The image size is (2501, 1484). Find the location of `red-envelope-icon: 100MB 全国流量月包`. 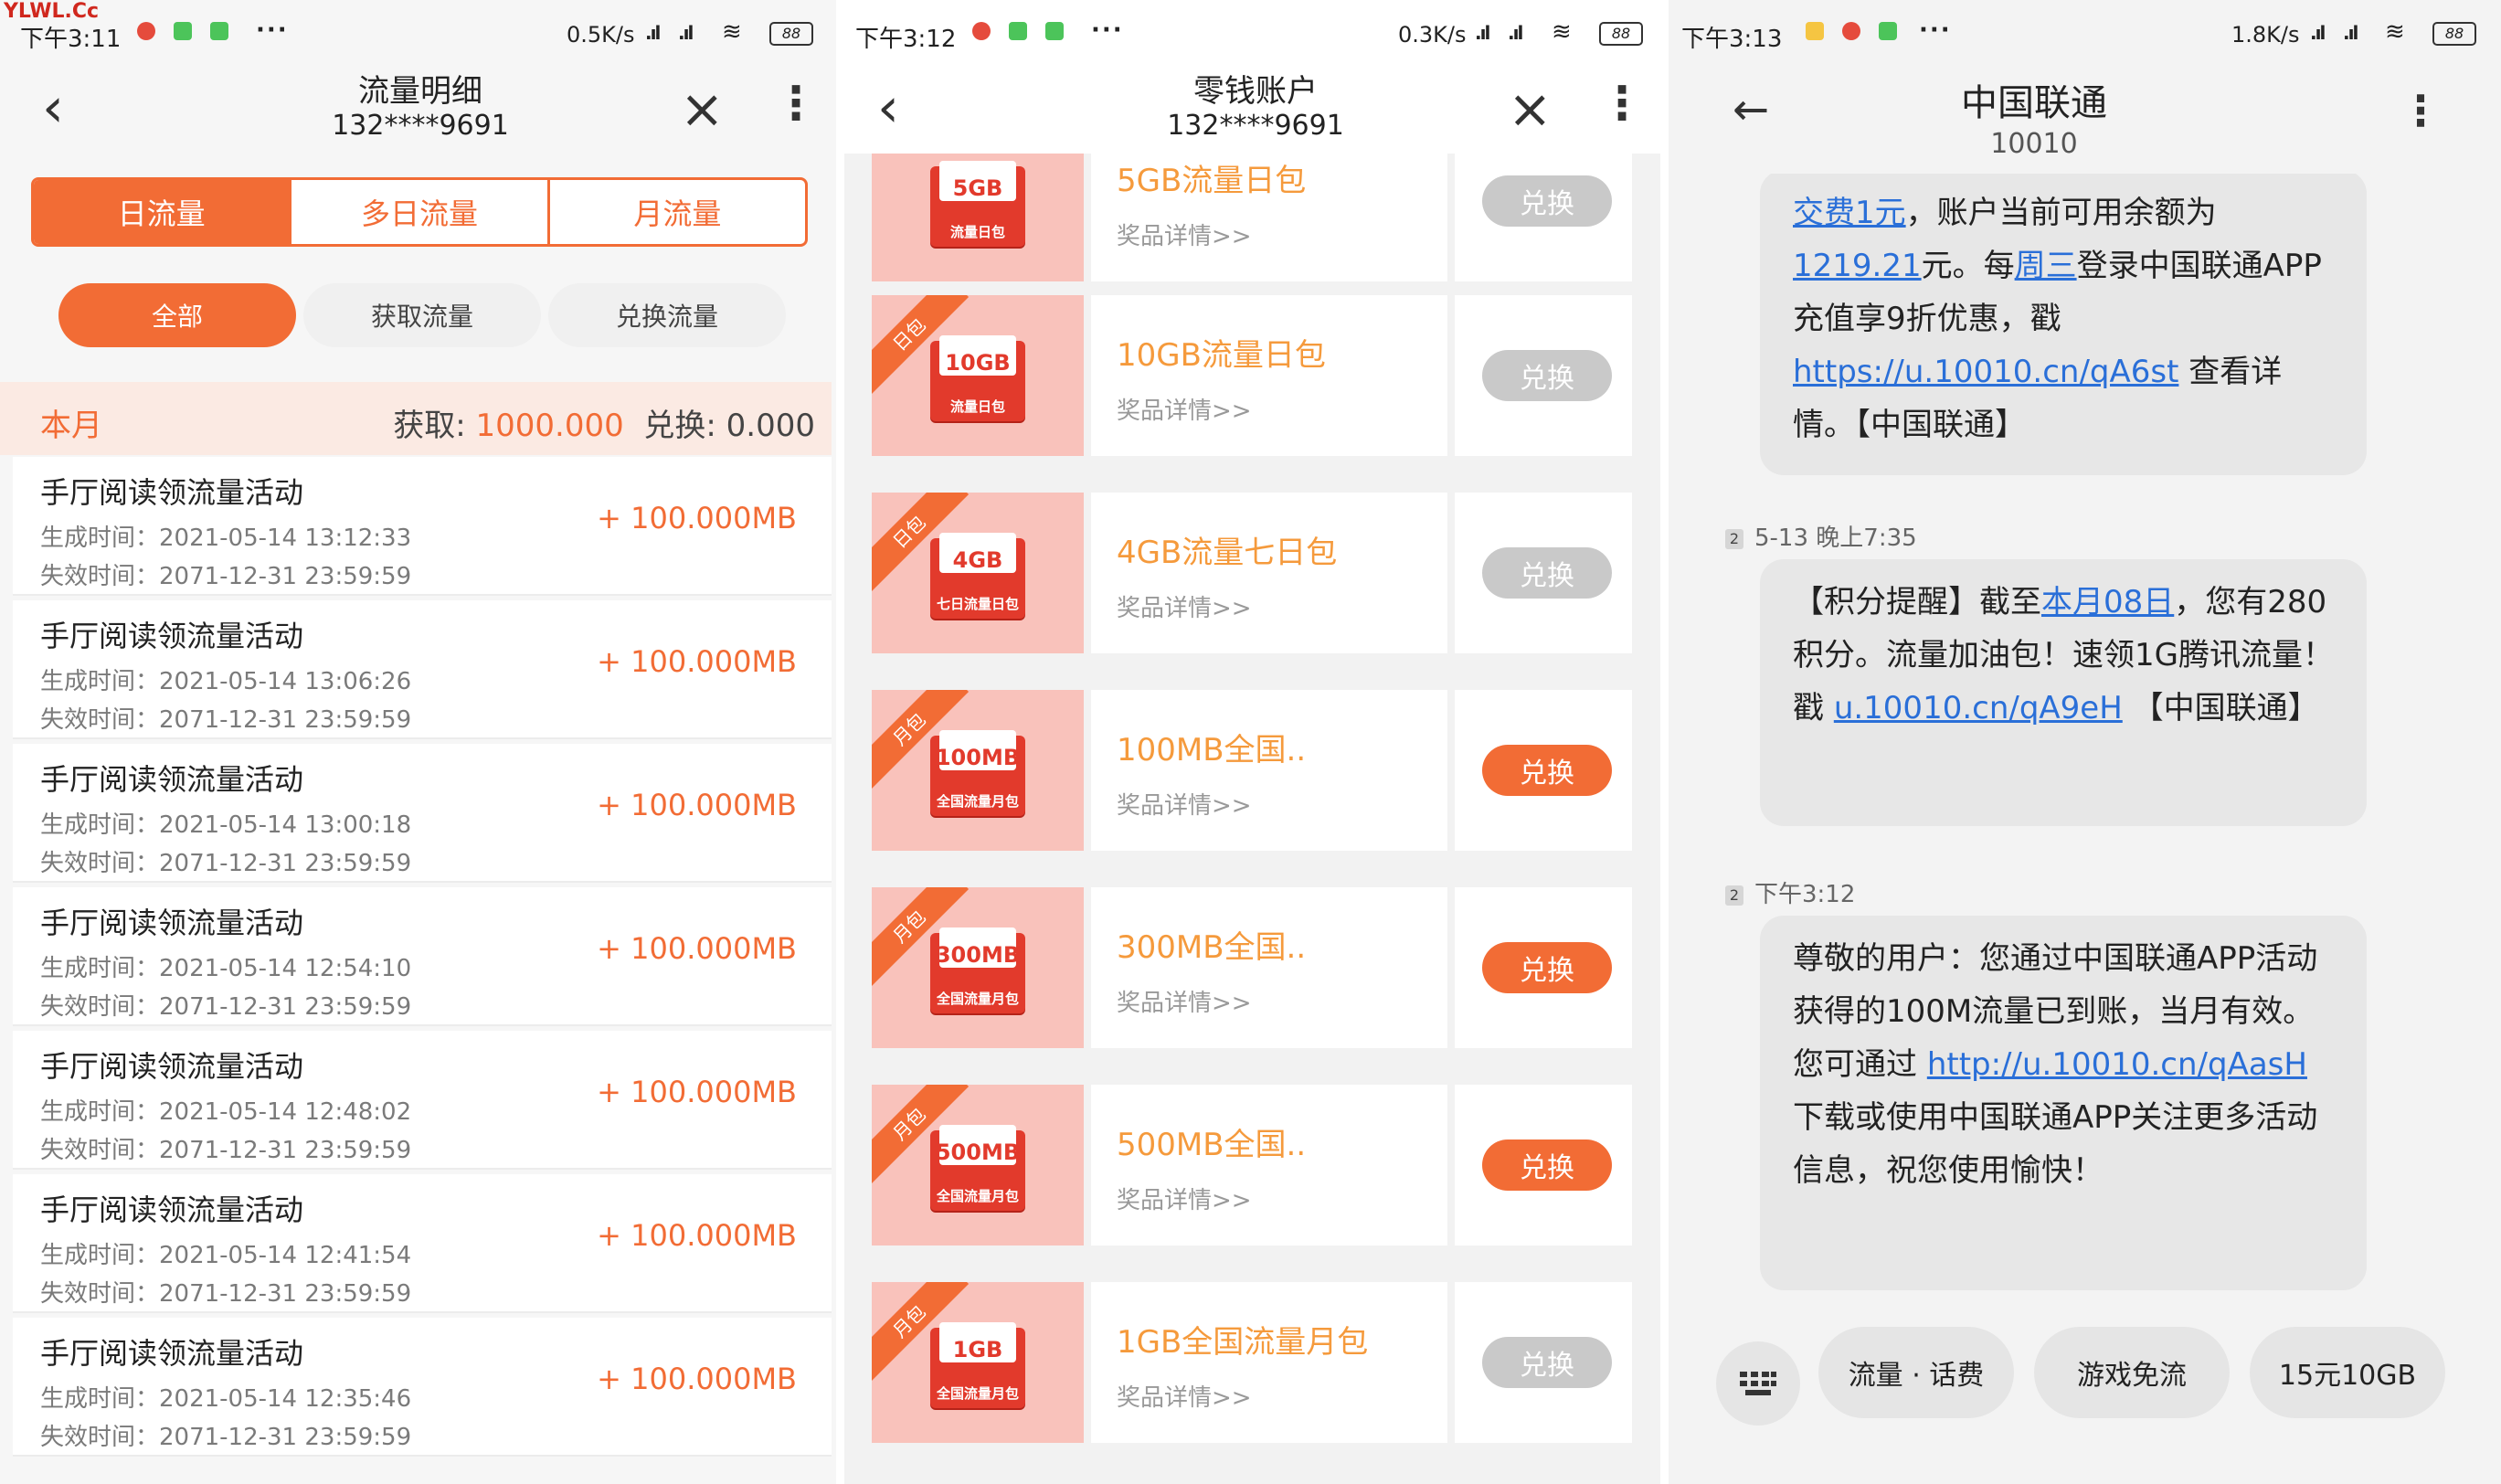

red-envelope-icon: 100MB 全国流量月包 is located at coordinates (978, 773).